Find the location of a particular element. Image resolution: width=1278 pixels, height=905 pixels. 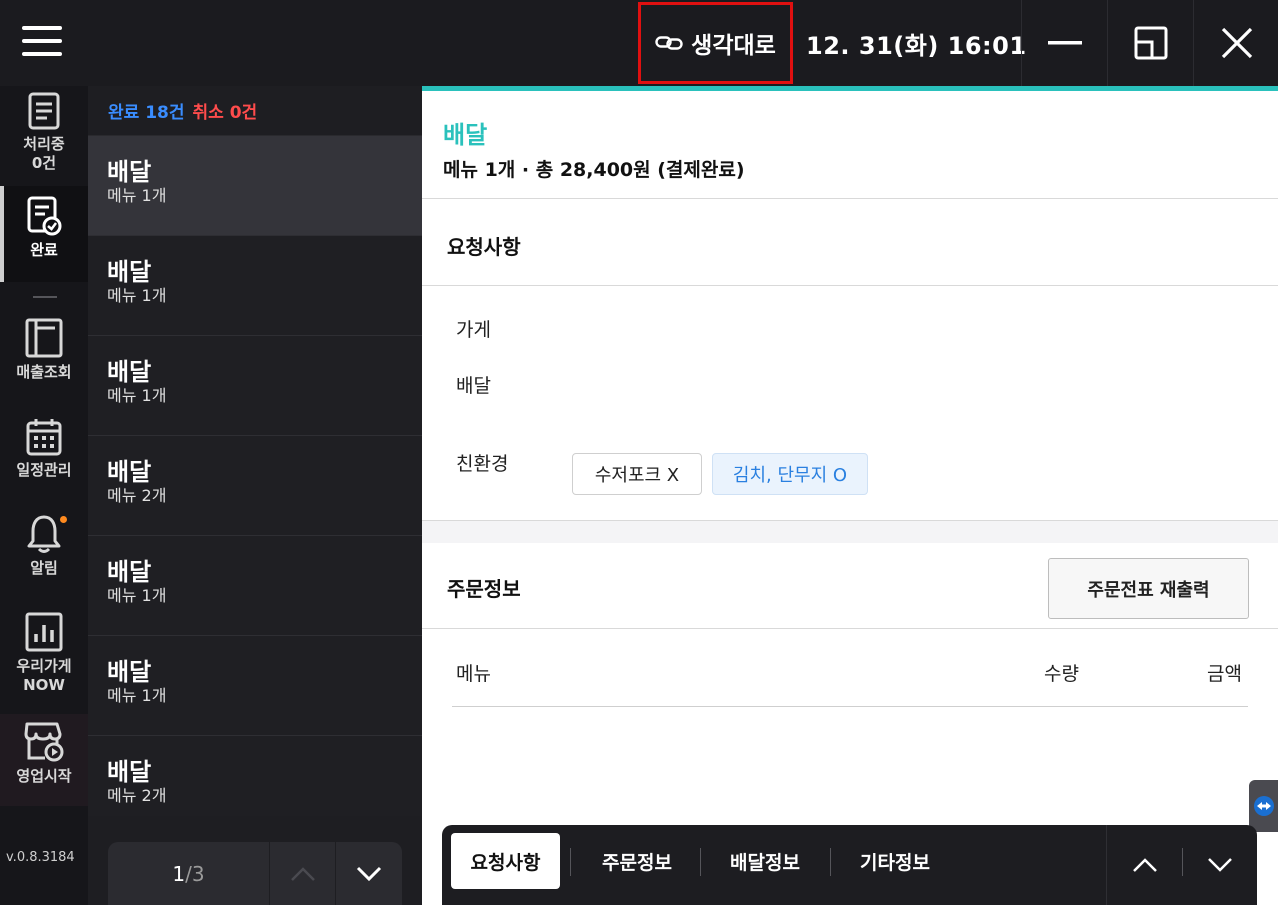

tab-requests: 요청사항 is located at coordinates (505, 861).